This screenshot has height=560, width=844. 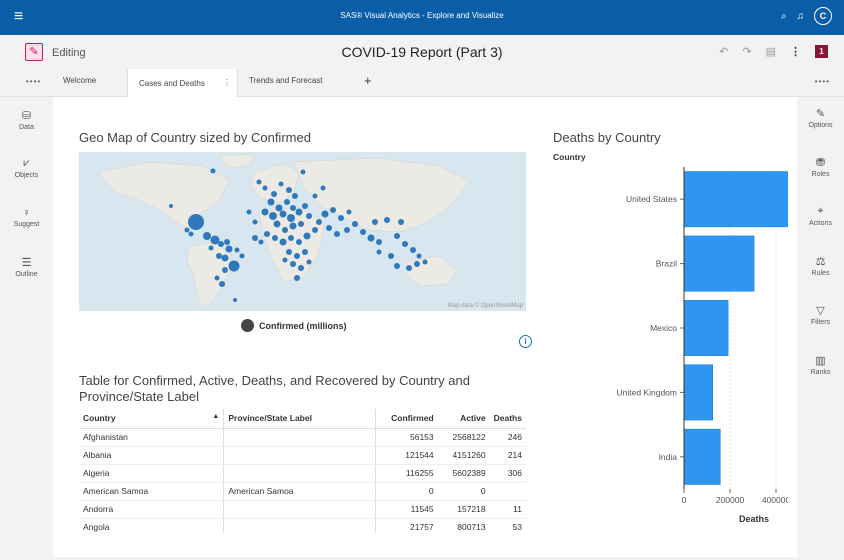 What do you see at coordinates (26, 267) in the screenshot?
I see `panel-item-outline: ☰ Outline` at bounding box center [26, 267].